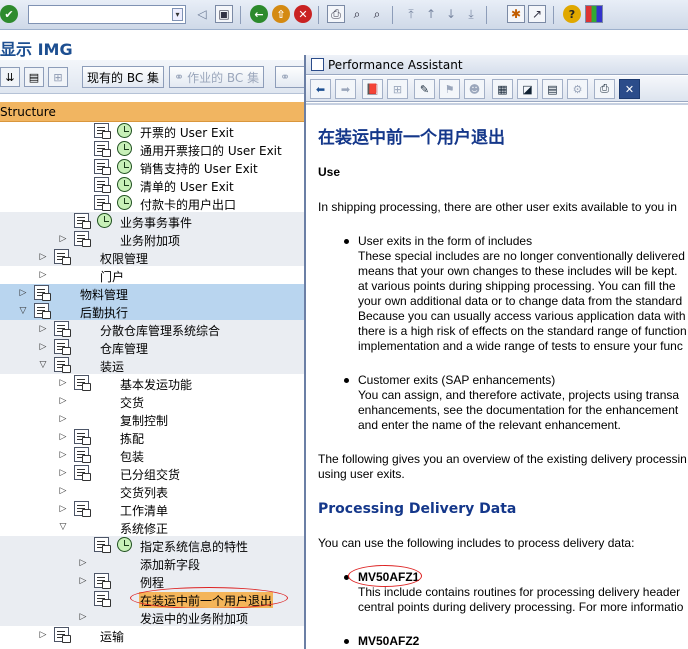 The image size is (688, 649). I want to click on document-icon: ▤, so click(552, 89).